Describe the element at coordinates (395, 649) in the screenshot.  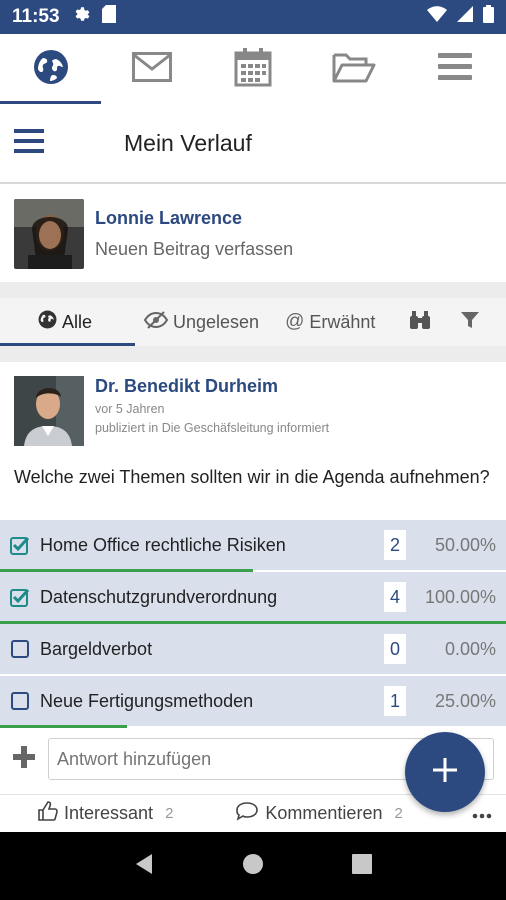
I see `poll-vote-count: 0` at that location.